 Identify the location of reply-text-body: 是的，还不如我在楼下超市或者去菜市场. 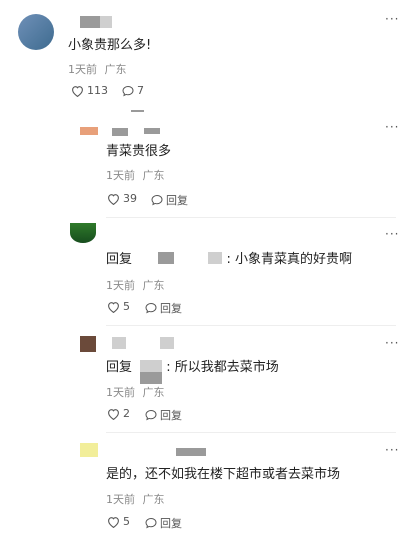
(223, 474).